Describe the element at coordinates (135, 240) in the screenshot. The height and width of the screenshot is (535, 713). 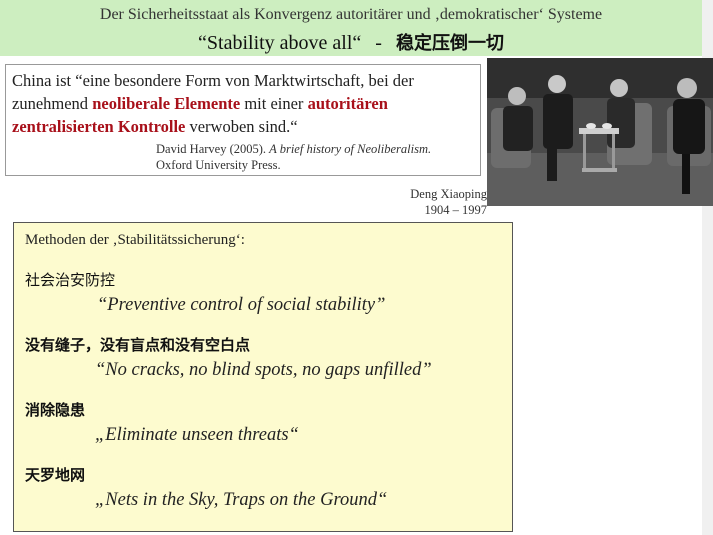
I see `methods-heading: Methoden der ‚Stabilitätssicherung‘:` at that location.